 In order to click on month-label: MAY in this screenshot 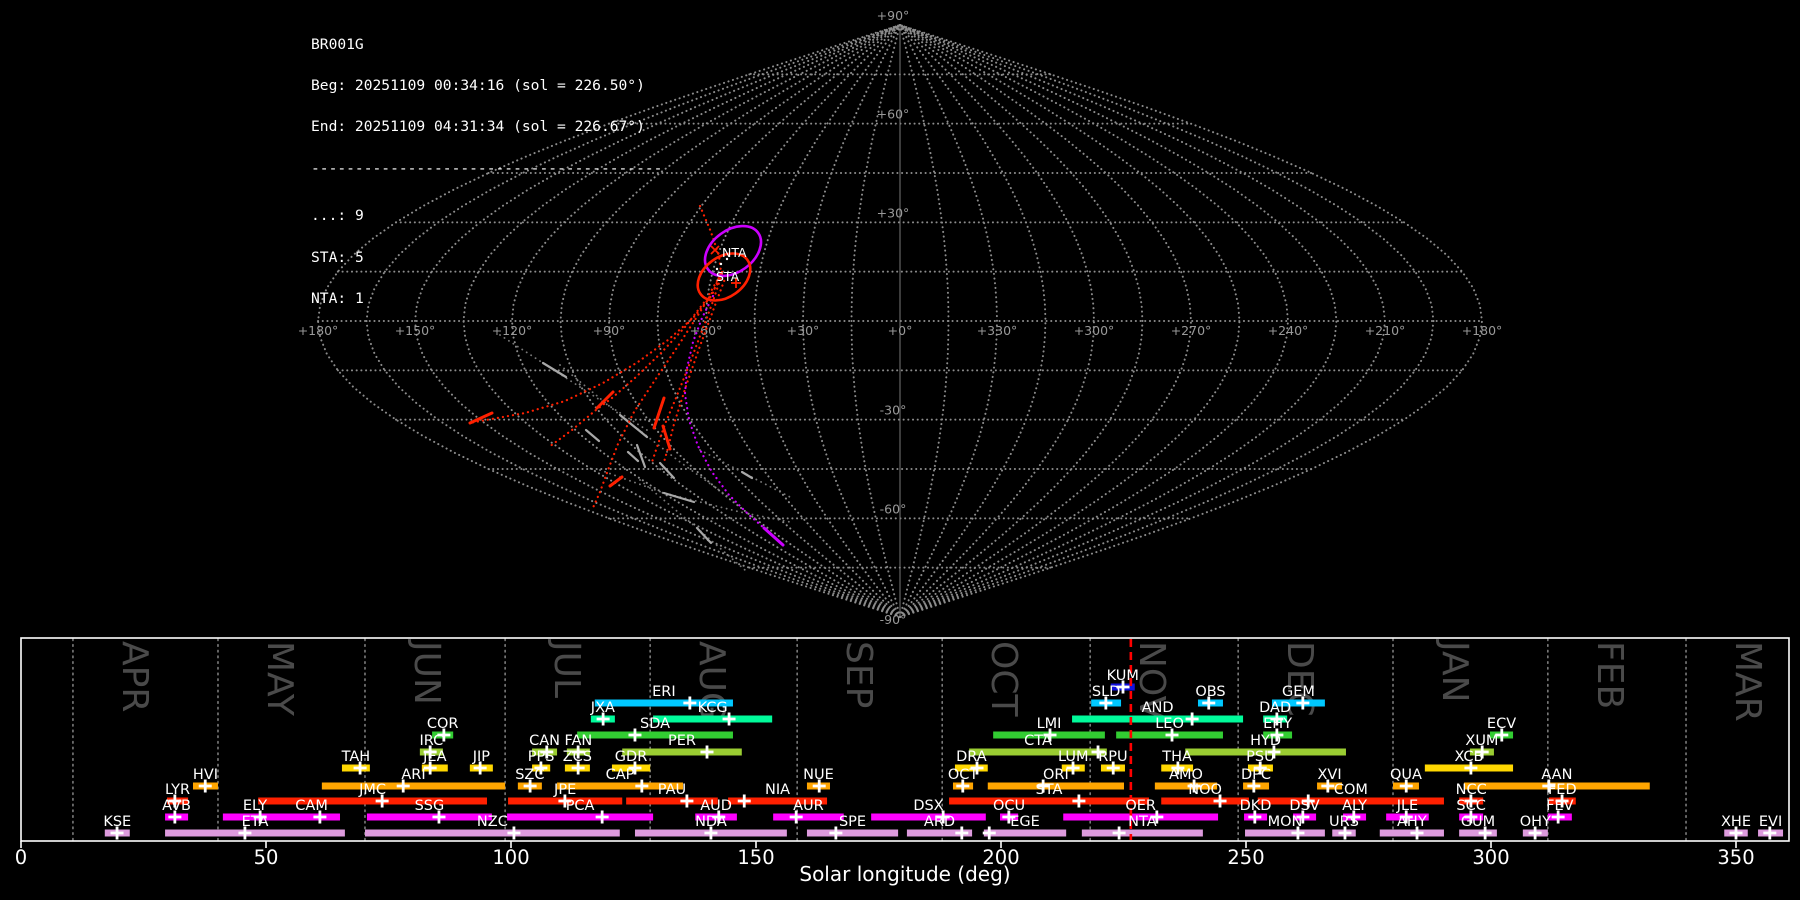, I will do `click(279, 679)`.